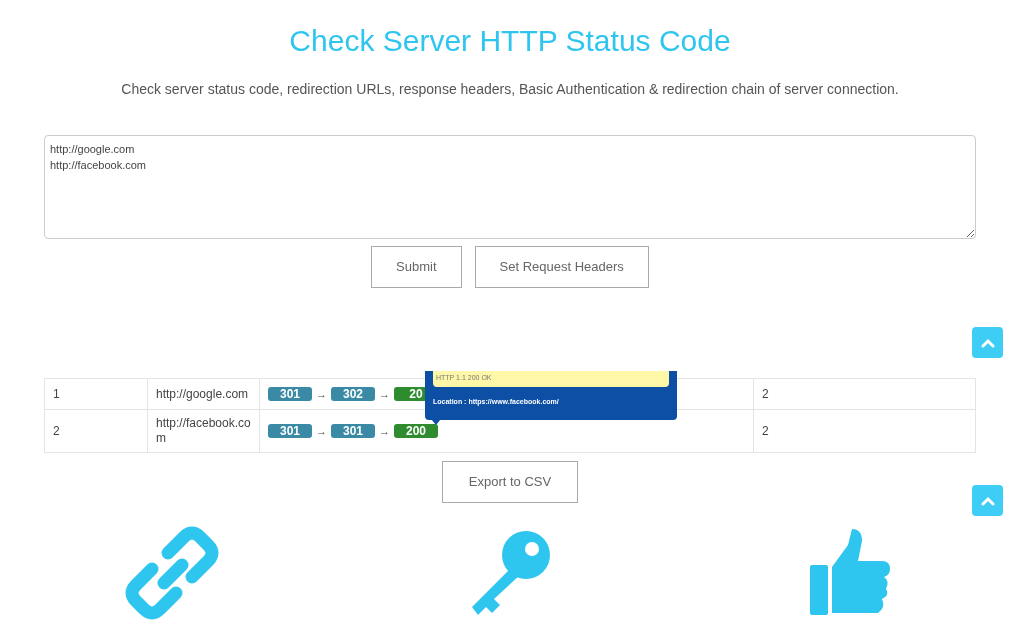  What do you see at coordinates (510, 187) in the screenshot?
I see `url-input-field: http://google.com http://facebook.com` at bounding box center [510, 187].